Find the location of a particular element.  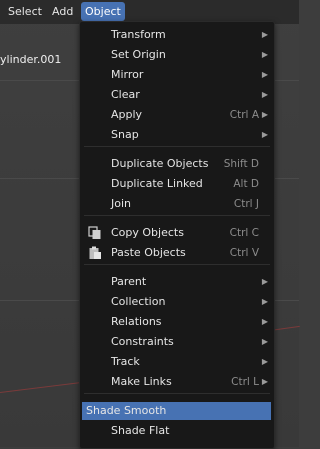

menu-item-shade-smooth: Shade Smooth is located at coordinates (176, 411).